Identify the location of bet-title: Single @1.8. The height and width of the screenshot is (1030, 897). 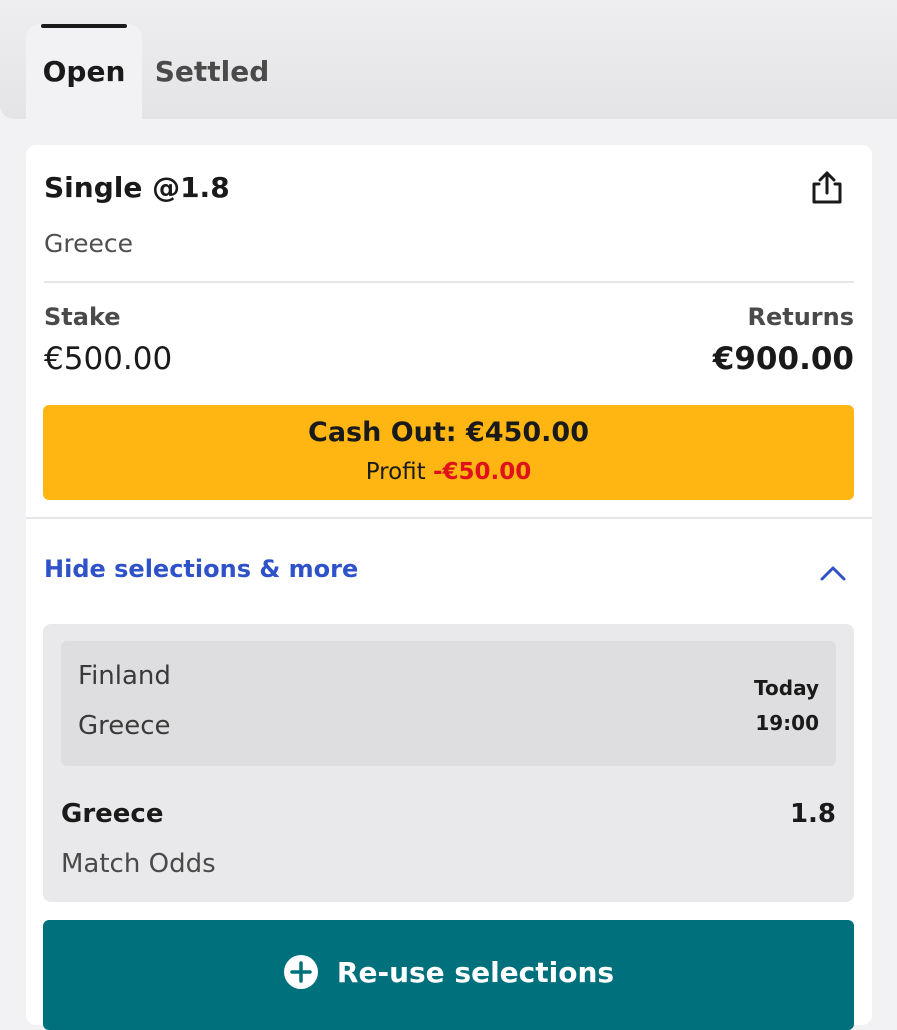
(137, 187).